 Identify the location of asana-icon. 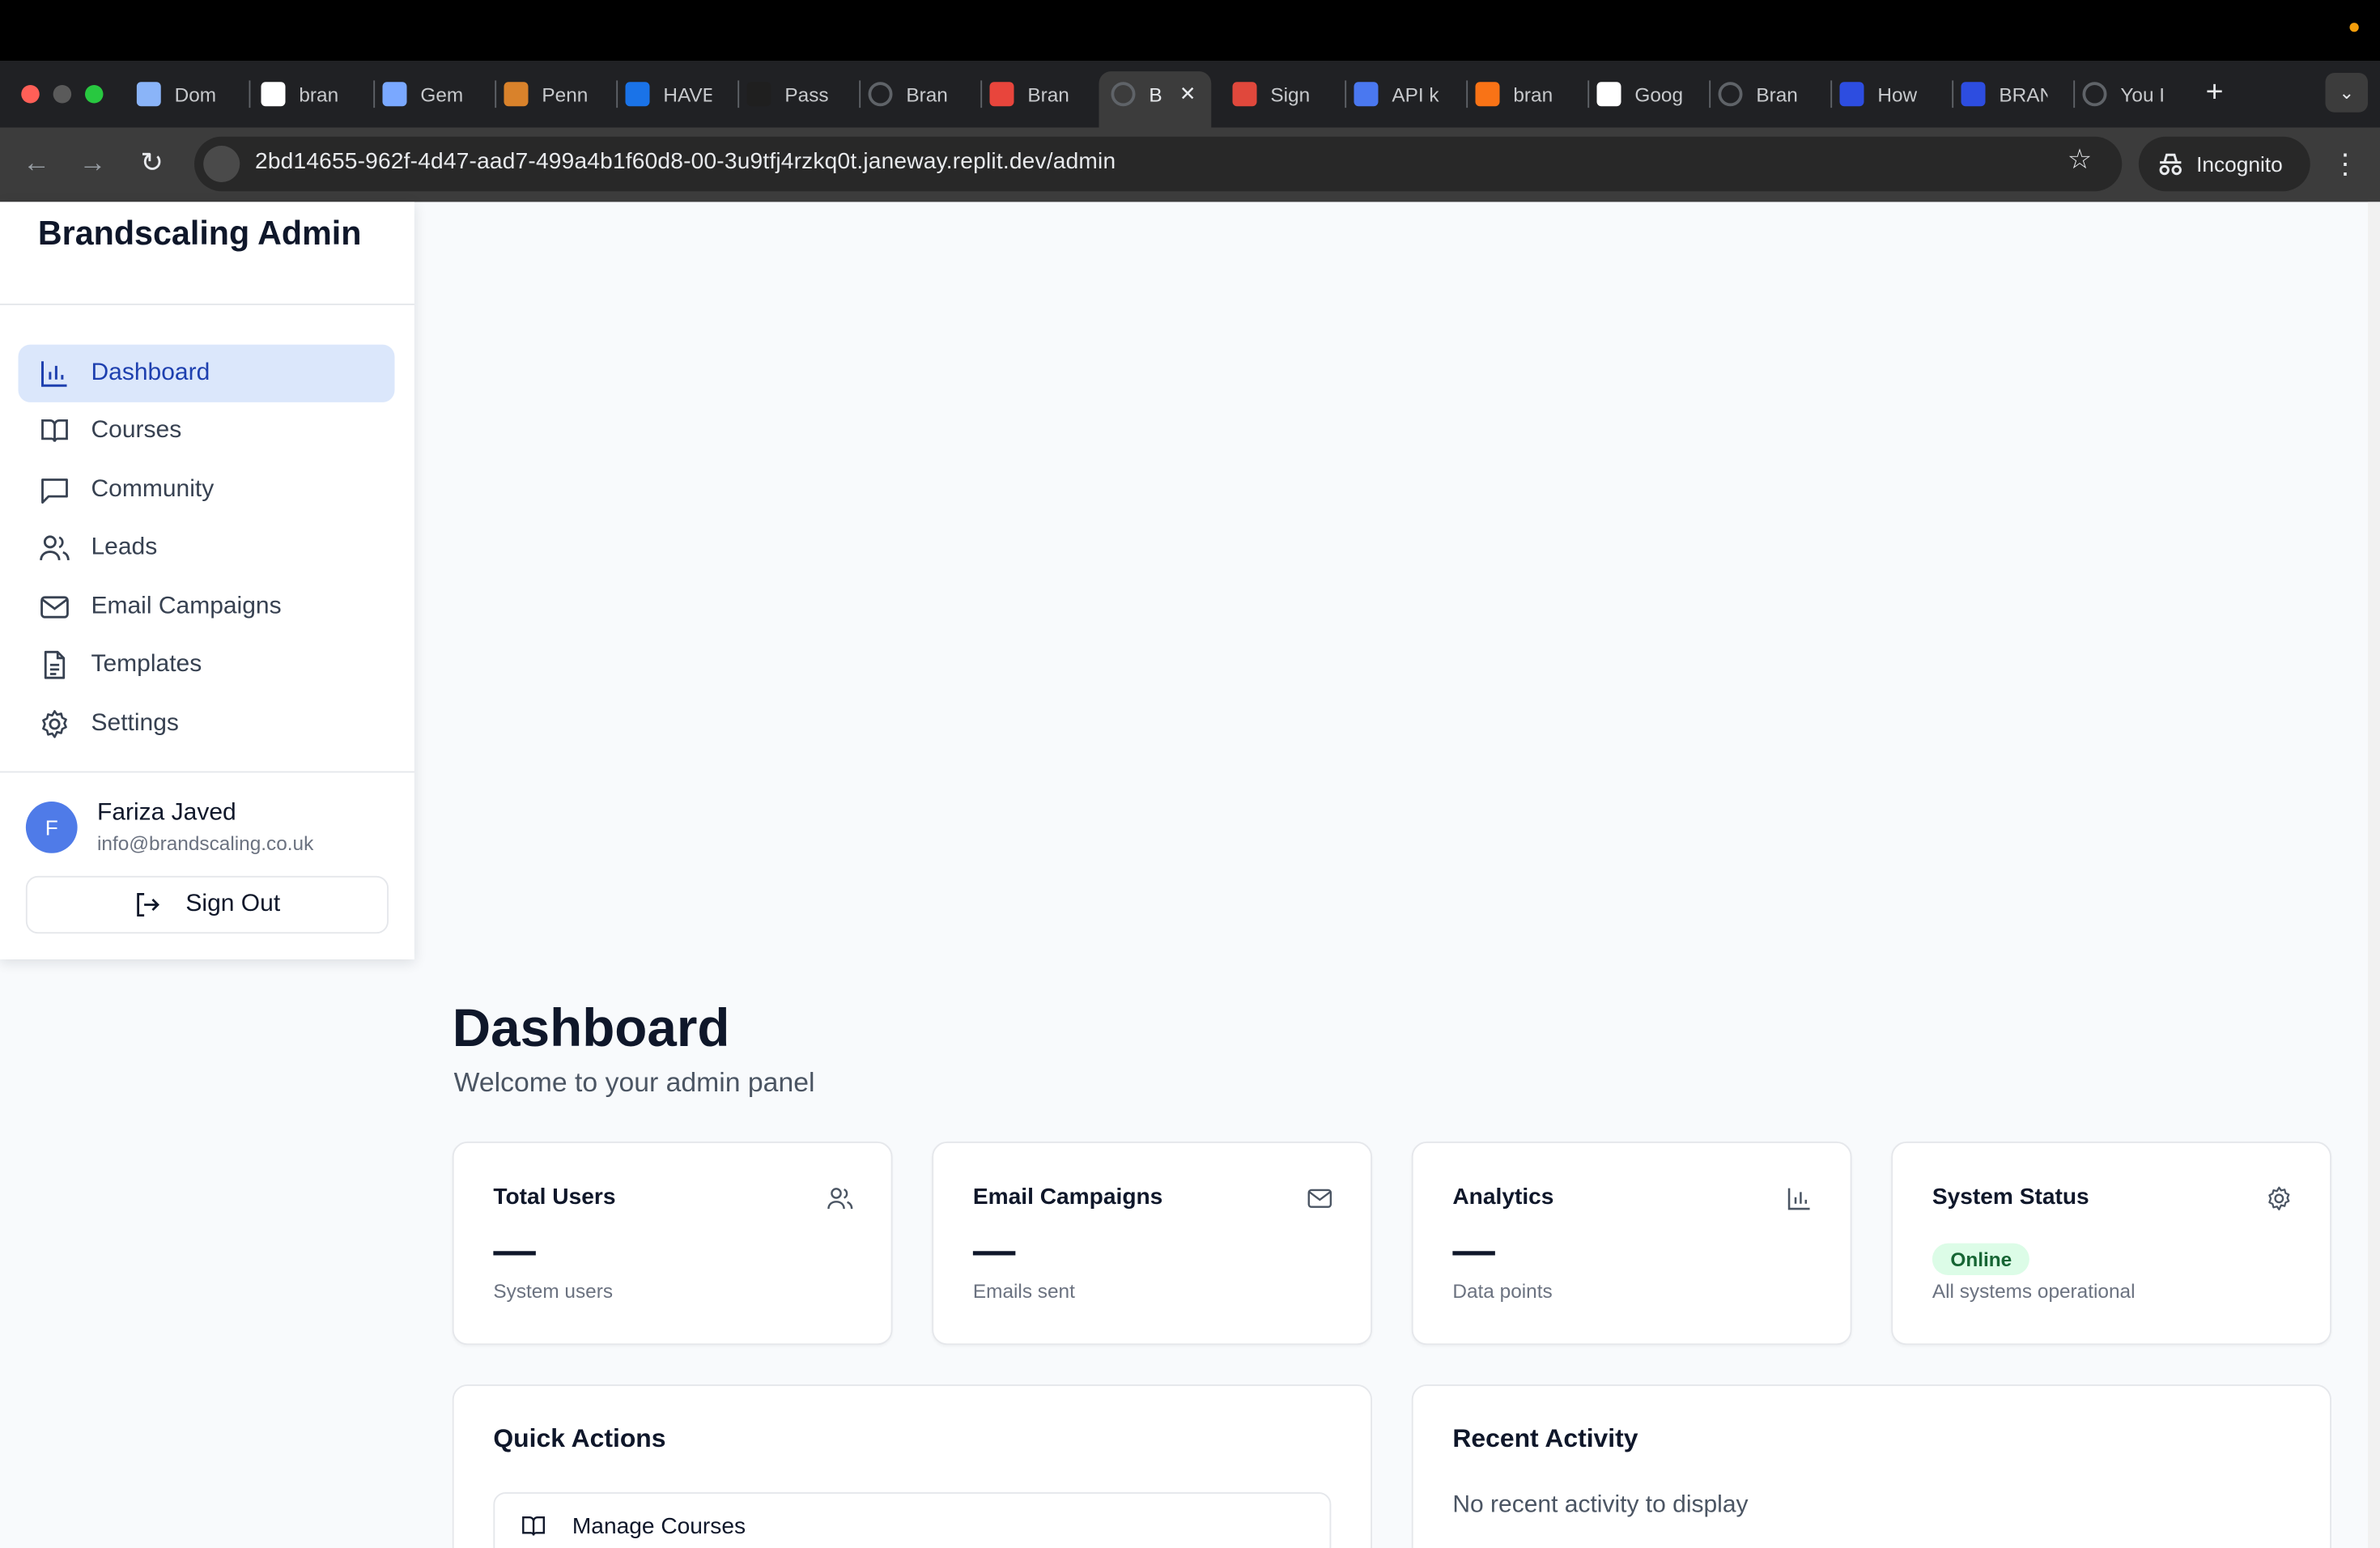
(1245, 95).